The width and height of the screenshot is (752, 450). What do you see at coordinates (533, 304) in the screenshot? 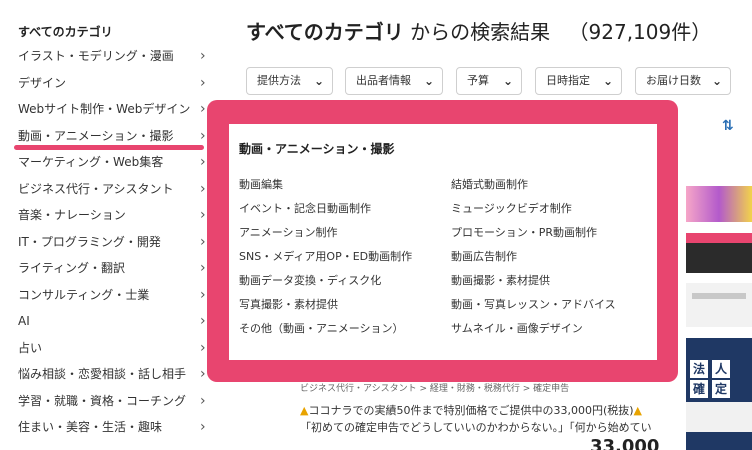
I see `subcategory-link: 動画・写真レッスン・アドバイス` at bounding box center [533, 304].